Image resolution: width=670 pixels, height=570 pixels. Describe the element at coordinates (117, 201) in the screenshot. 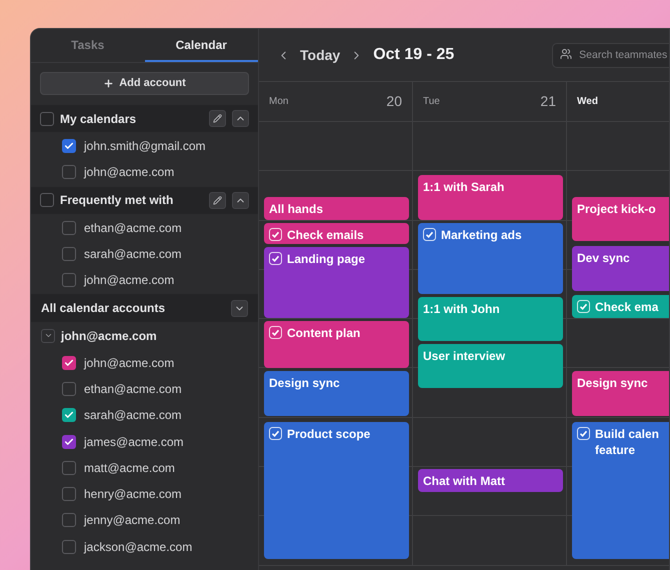

I see `section-title: Frequently met with` at that location.